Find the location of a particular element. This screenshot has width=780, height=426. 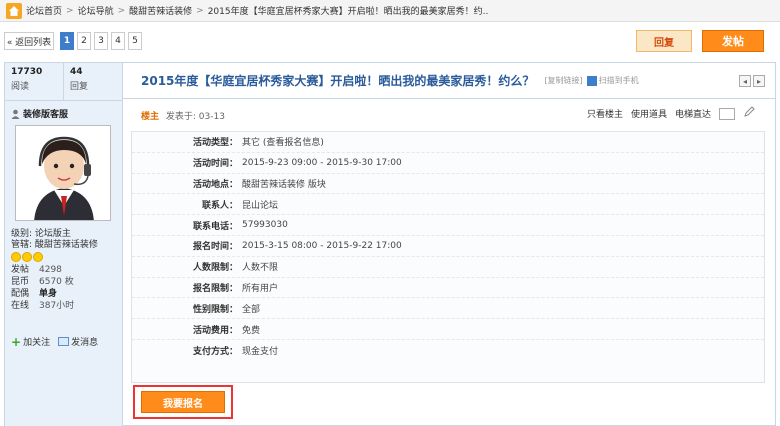

rank-stars is located at coordinates (66, 257).